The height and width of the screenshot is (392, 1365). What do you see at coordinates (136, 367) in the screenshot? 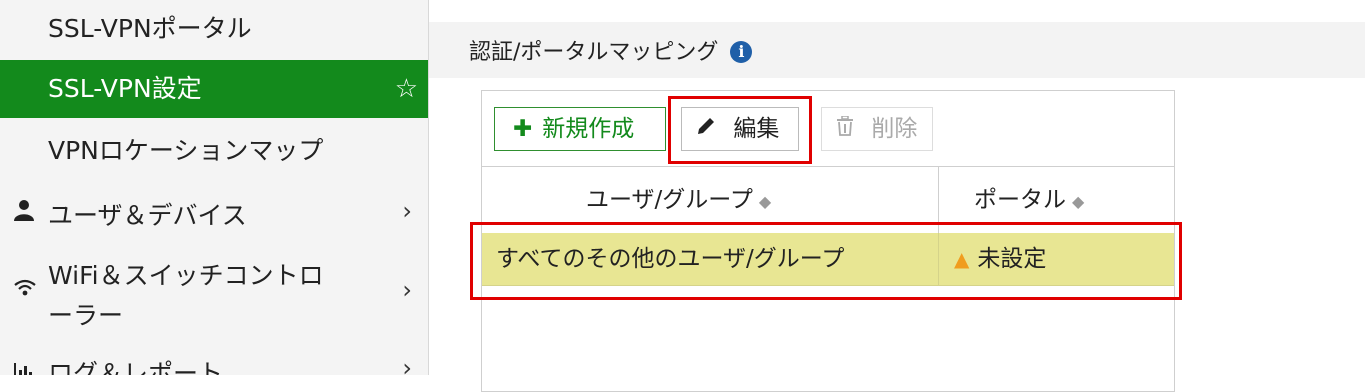
I see `sidebar-section-label: ログ＆レポート` at bounding box center [136, 367].